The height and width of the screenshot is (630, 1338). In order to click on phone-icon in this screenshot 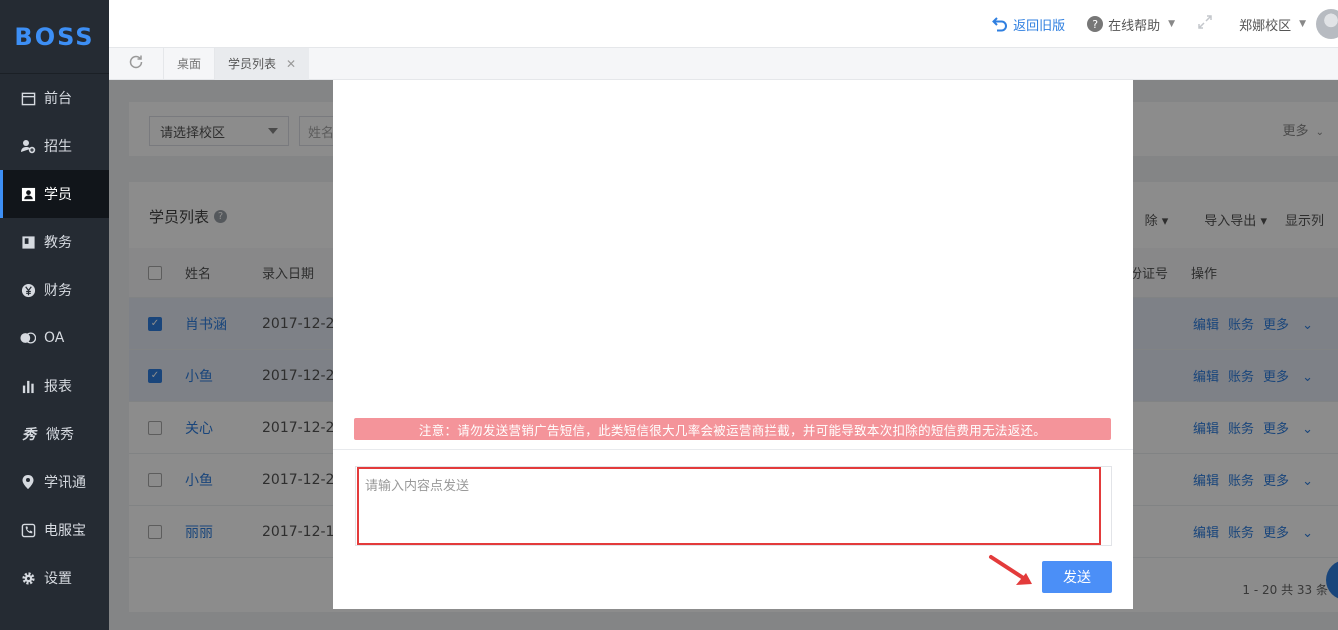, I will do `click(28, 530)`.